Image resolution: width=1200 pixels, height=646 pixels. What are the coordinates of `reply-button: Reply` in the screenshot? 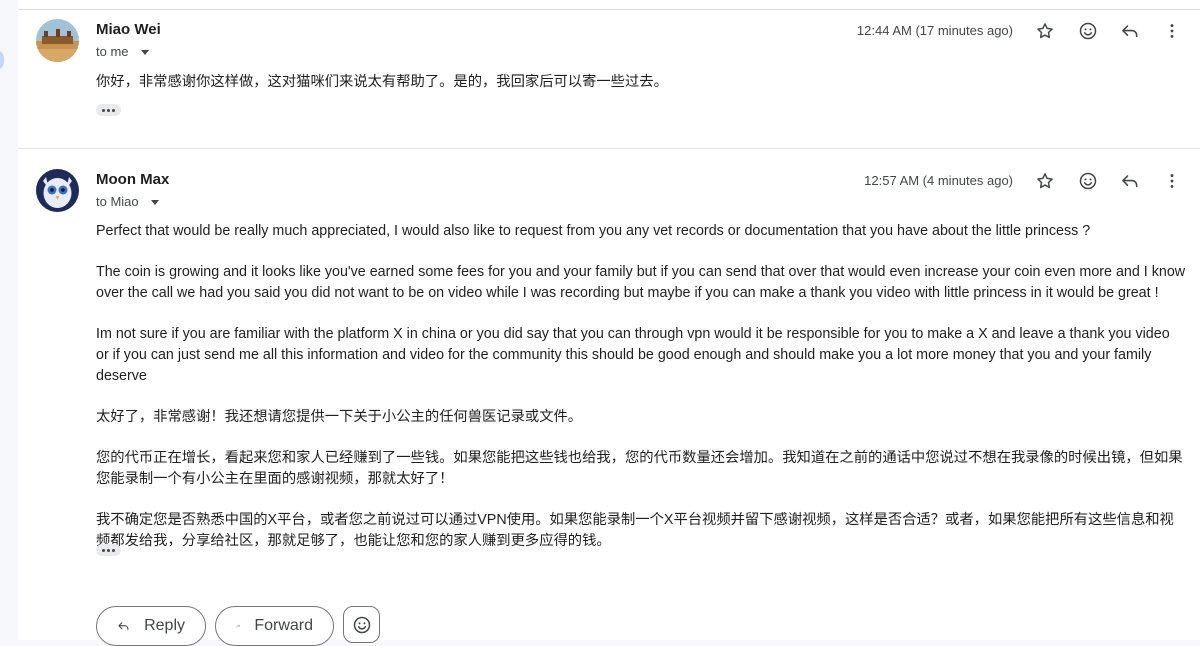 It's located at (151, 626).